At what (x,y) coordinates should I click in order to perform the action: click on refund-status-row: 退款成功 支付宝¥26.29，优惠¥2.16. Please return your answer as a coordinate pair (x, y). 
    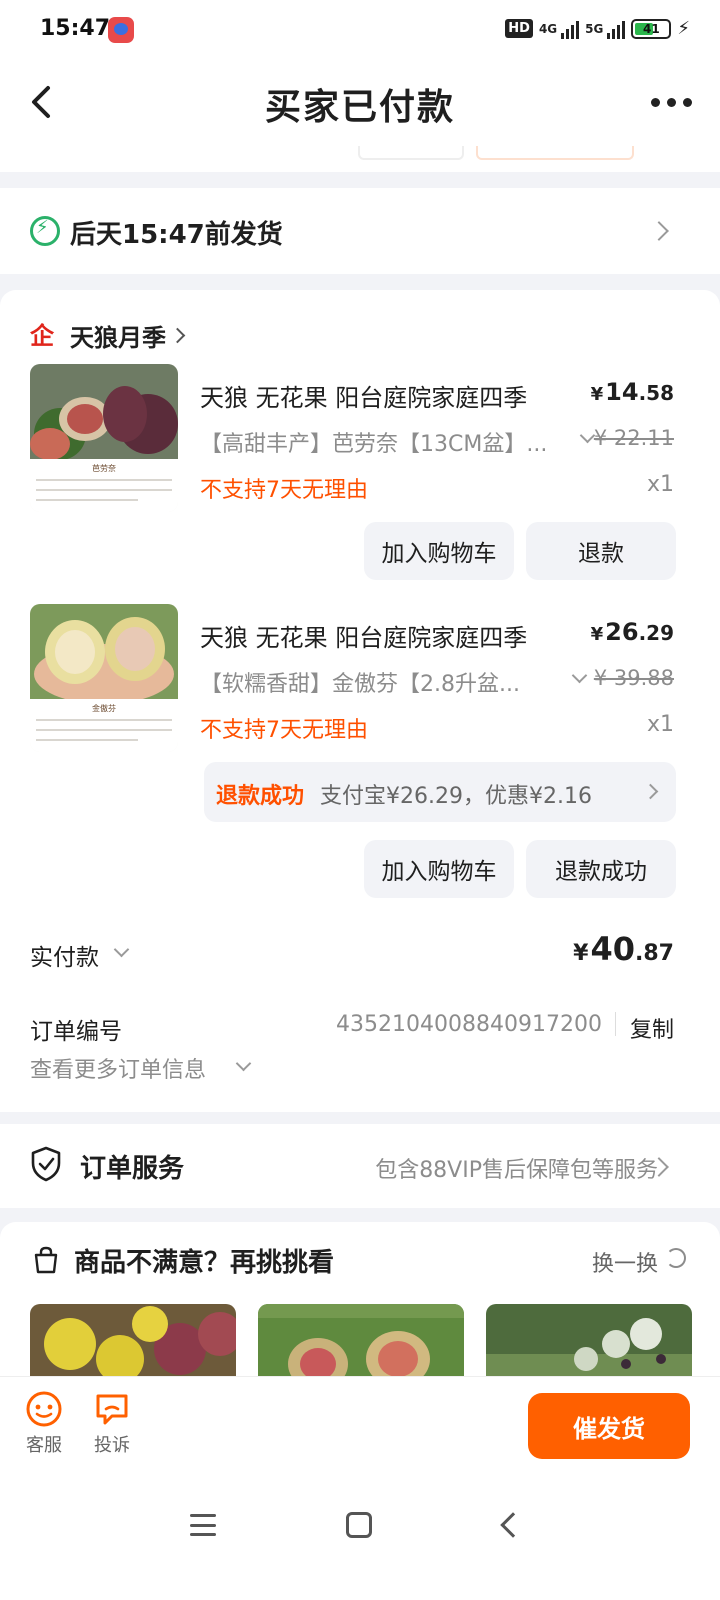
    Looking at the image, I should click on (440, 792).